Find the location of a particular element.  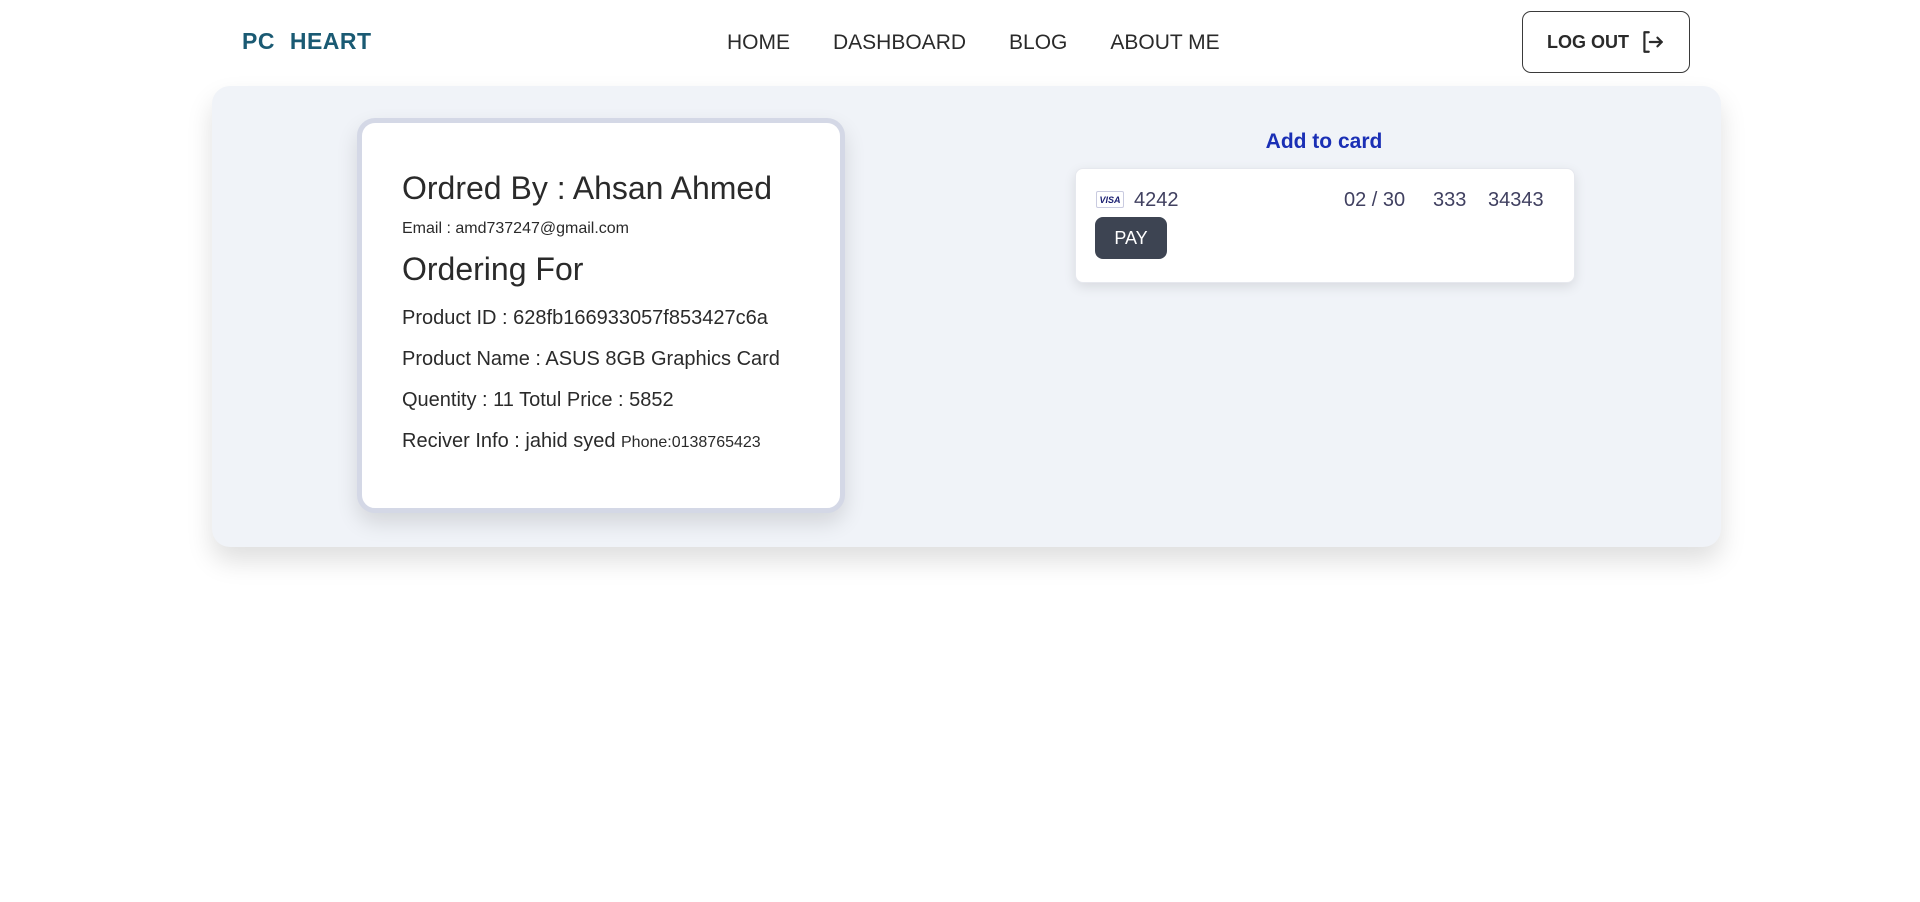

pay-button: PAY is located at coordinates (1131, 238).